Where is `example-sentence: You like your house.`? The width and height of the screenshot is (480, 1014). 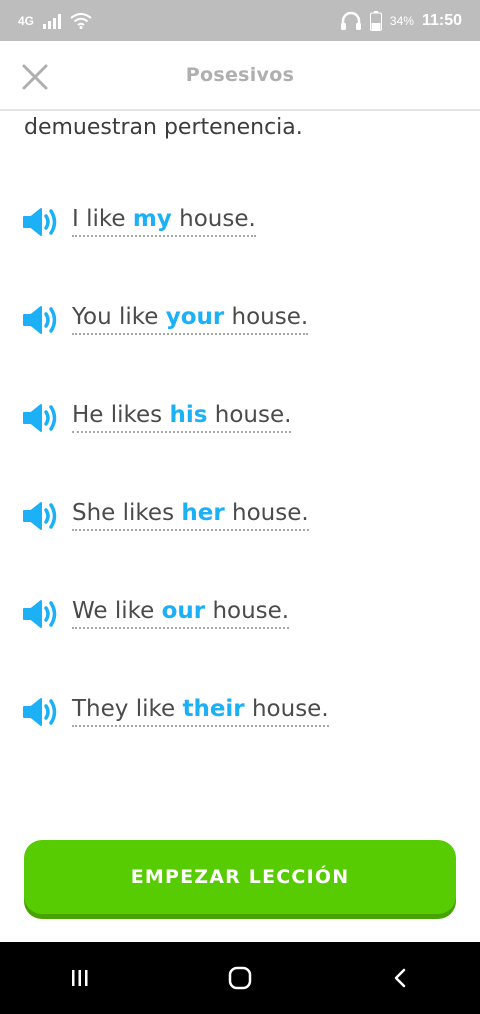 example-sentence: You like your house. is located at coordinates (190, 316).